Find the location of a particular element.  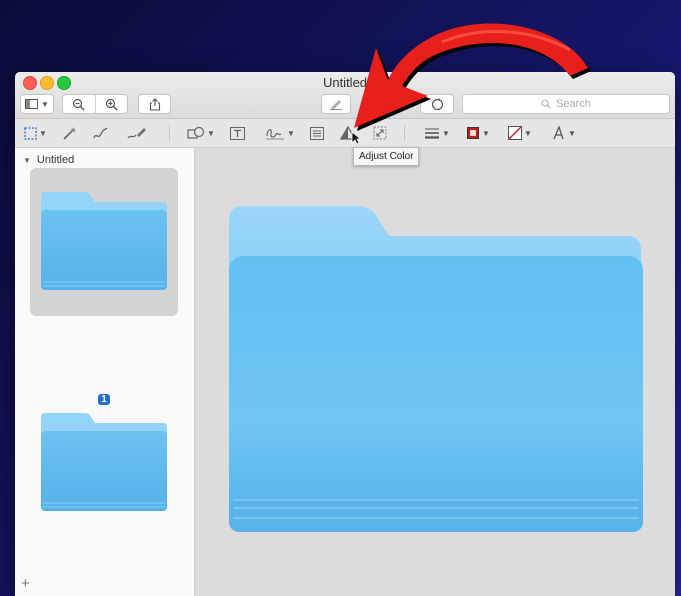

share-button is located at coordinates (154, 104).